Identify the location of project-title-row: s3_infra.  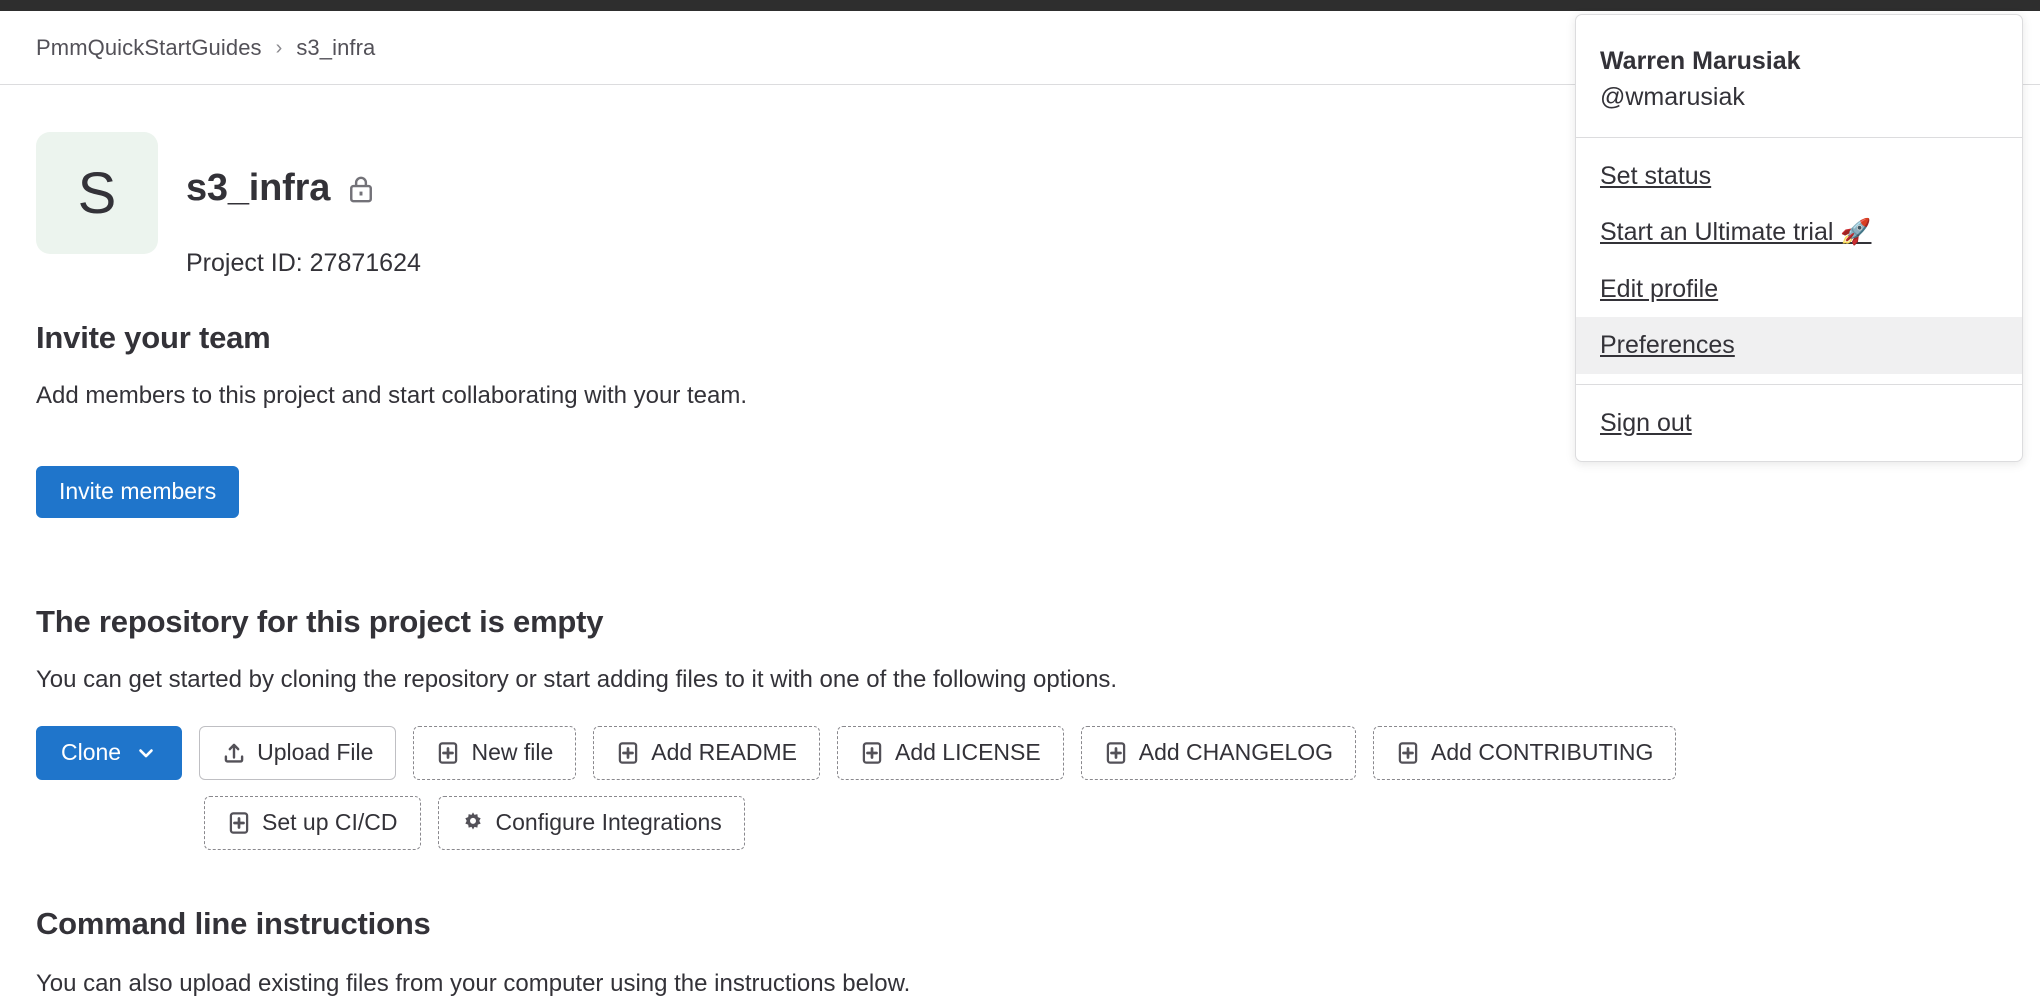
(303, 189).